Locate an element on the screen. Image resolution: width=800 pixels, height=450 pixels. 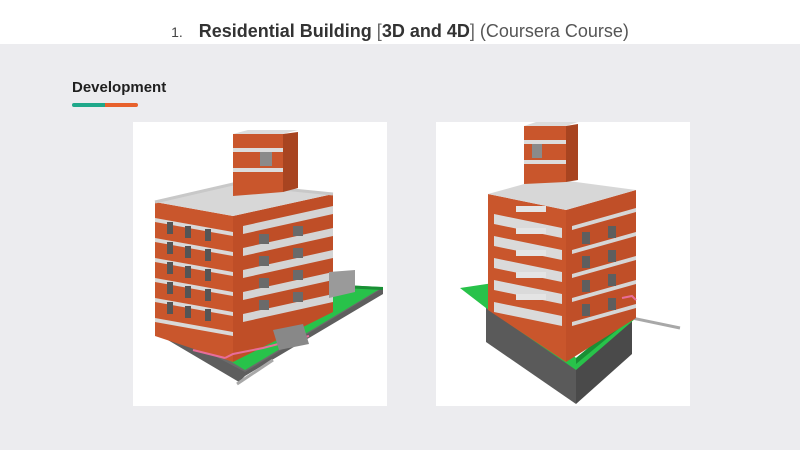
section-underline is located at coordinates (105, 105).